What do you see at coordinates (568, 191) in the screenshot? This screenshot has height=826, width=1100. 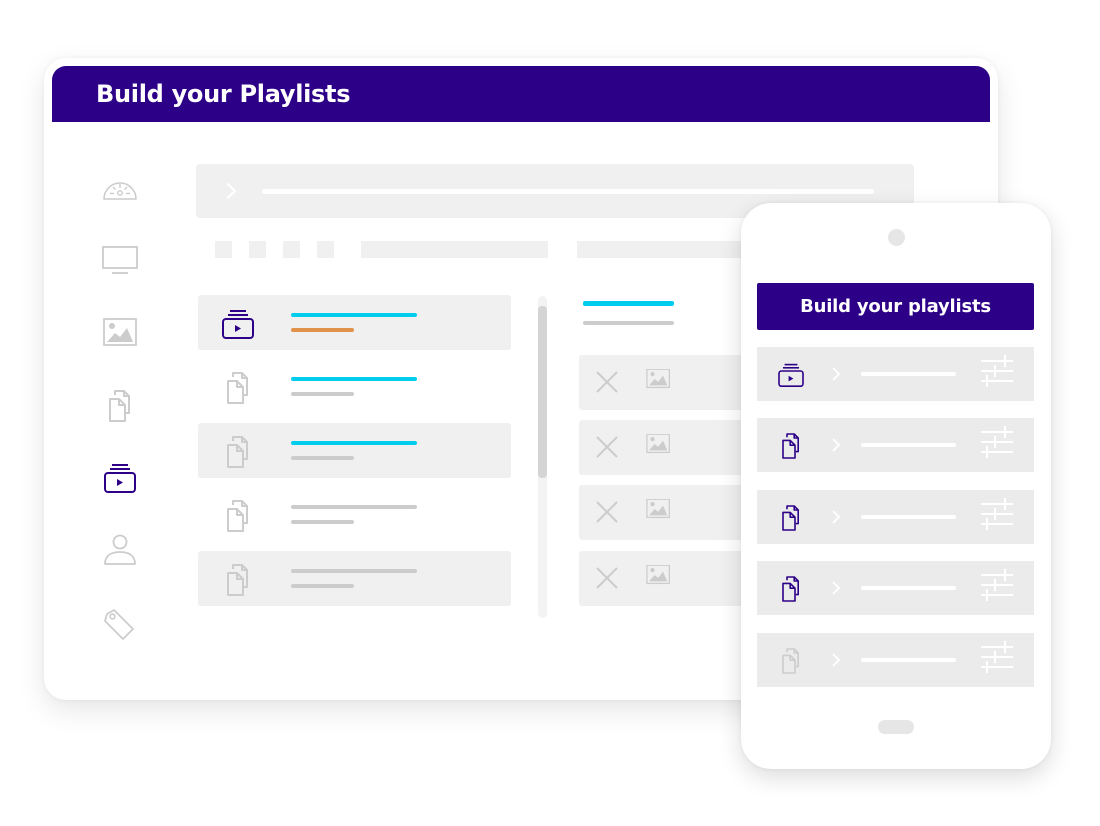 I see `search-input-placeholder` at bounding box center [568, 191].